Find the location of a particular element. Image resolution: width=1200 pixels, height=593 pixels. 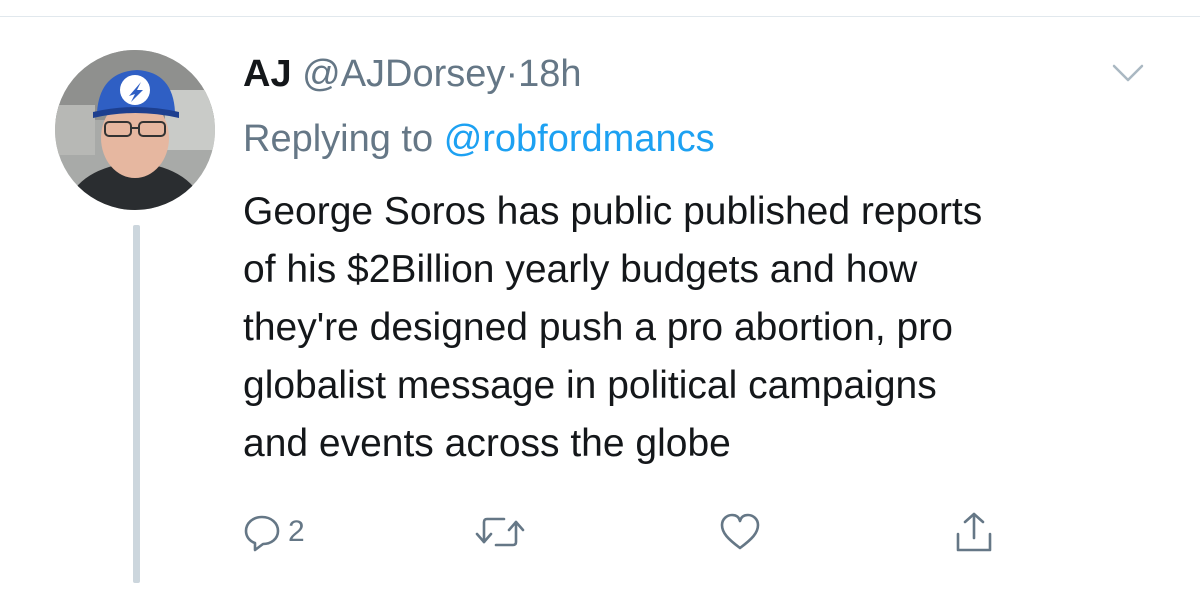

reply-button: 2 is located at coordinates (273, 532).